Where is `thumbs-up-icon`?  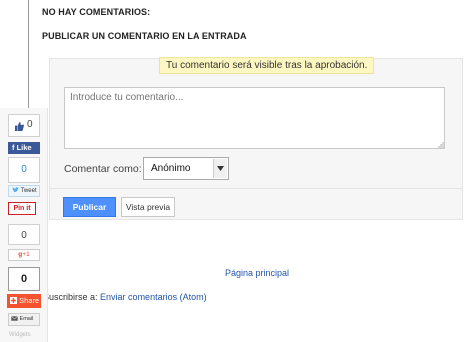 thumbs-up-icon is located at coordinates (19, 126).